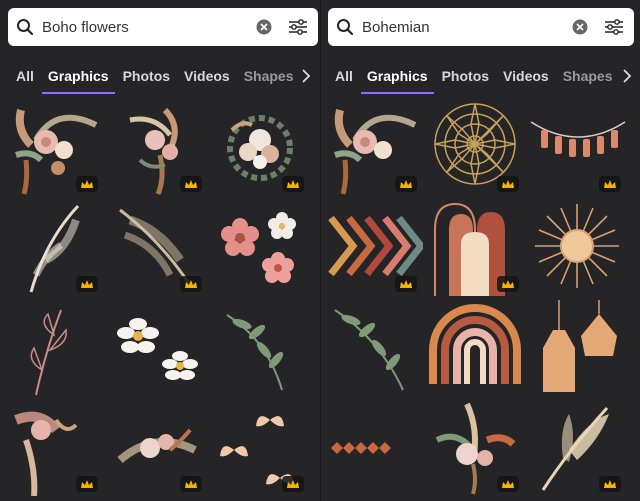 The image size is (640, 501). What do you see at coordinates (374, 248) in the screenshot?
I see `graphic-chevron-arrows` at bounding box center [374, 248].